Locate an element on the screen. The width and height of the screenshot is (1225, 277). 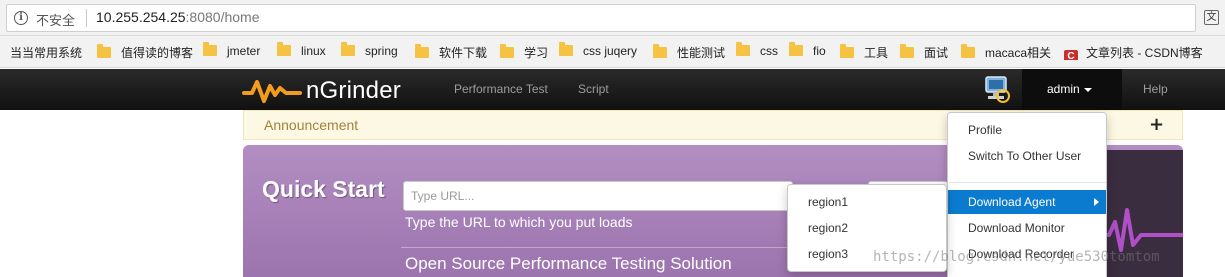
bookmark-item: 当当常用系统 is located at coordinates (46, 52).